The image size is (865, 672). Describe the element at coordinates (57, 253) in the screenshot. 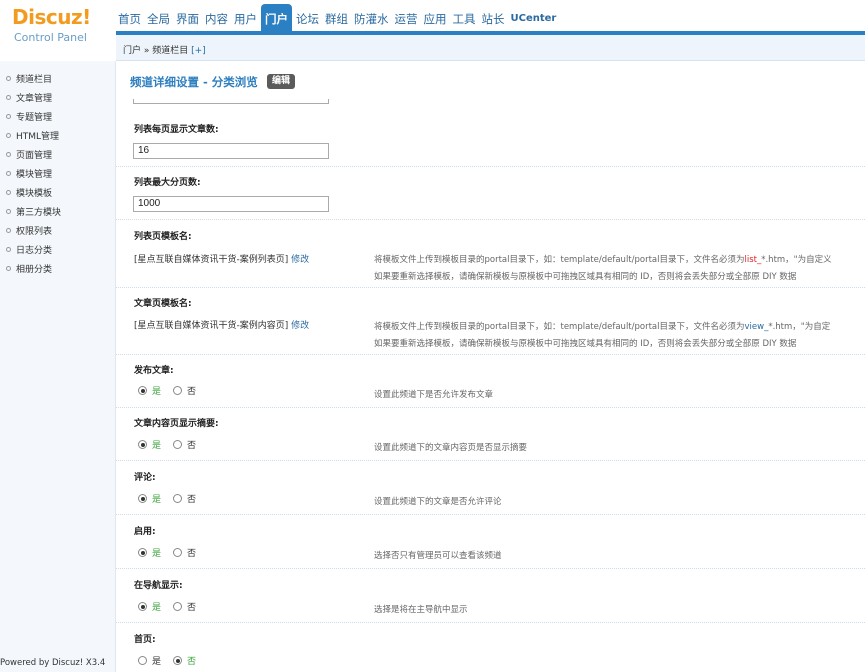

I see `sidebar-item-log-categories: 日志分类` at that location.